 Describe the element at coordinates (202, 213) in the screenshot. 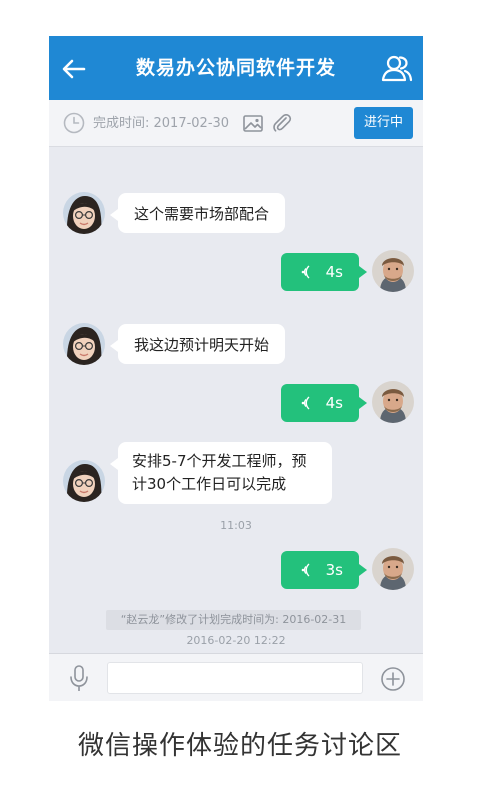

I see `message-text: 这个需要市场部配合` at that location.